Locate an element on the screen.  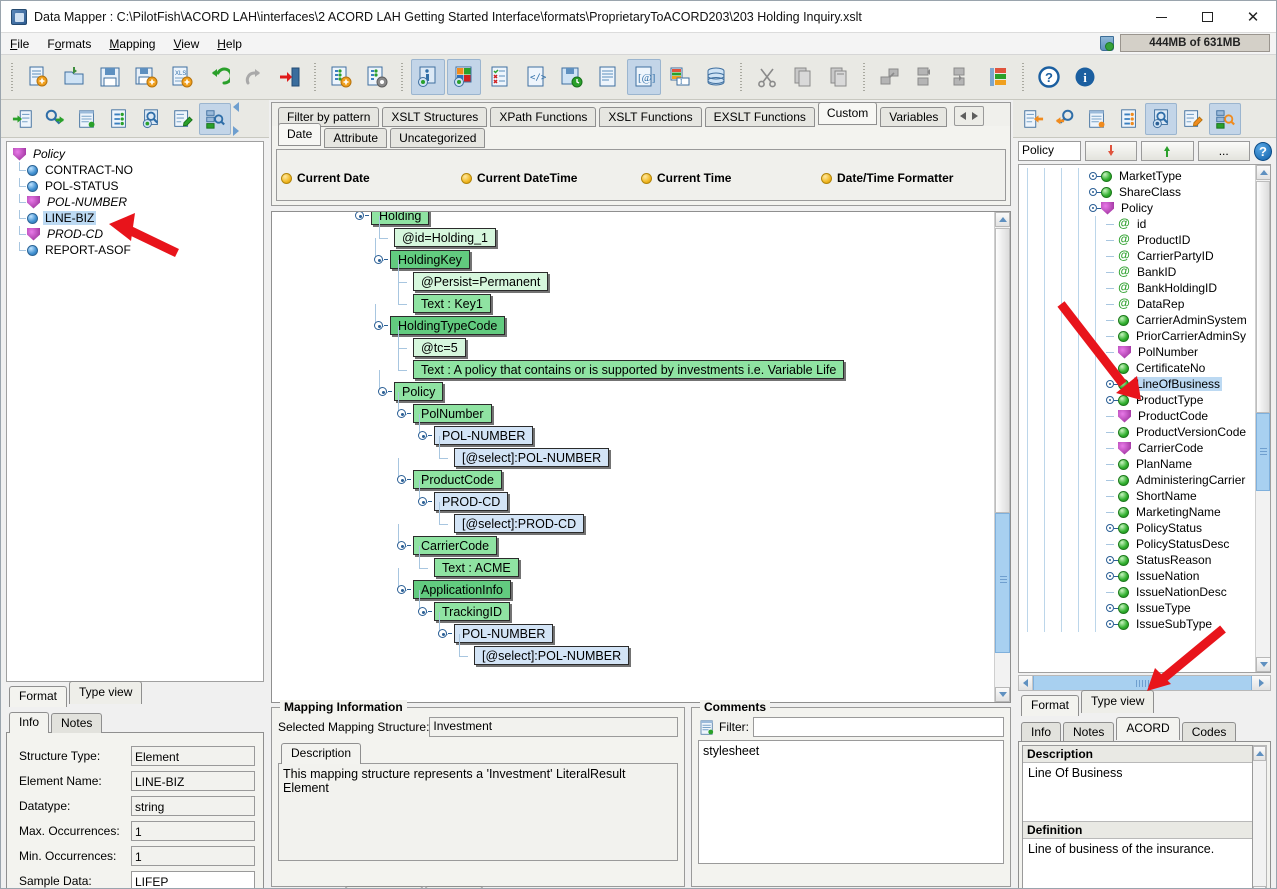
notes-target-button is located at coordinates (1097, 119).